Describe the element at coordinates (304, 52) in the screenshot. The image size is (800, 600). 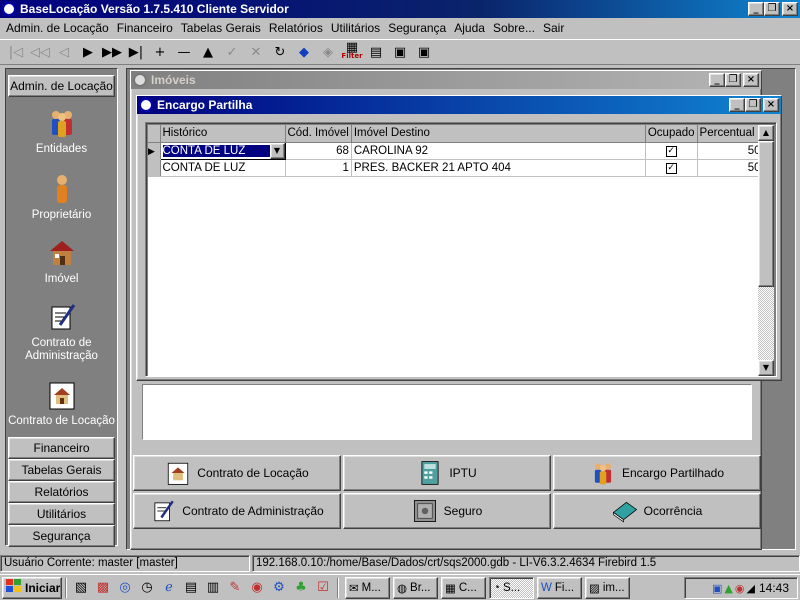
I see `clear-icon: ◆` at that location.